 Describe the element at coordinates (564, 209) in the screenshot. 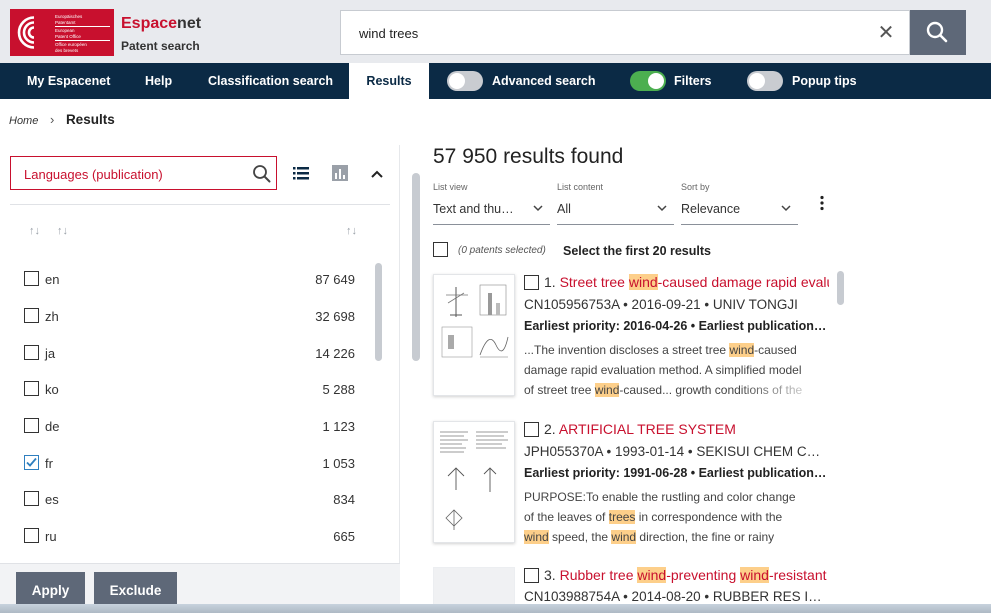

I see `list-content-value: All` at that location.